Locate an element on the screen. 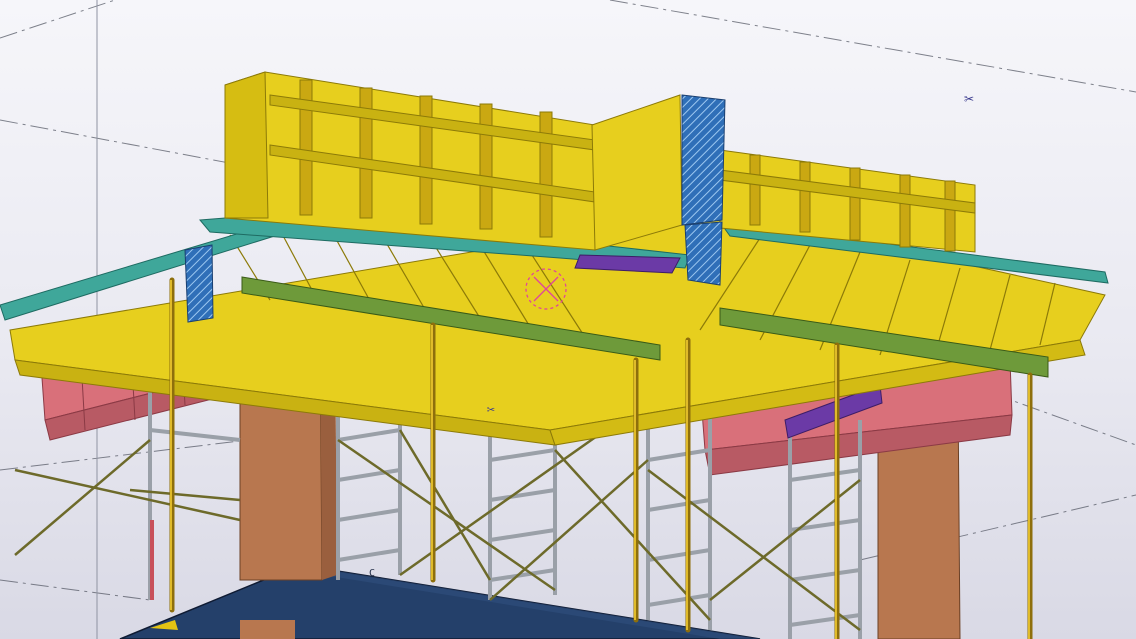 This screenshot has width=1136, height=639. scissors-icon-secondary: ✂ is located at coordinates (491, 411).